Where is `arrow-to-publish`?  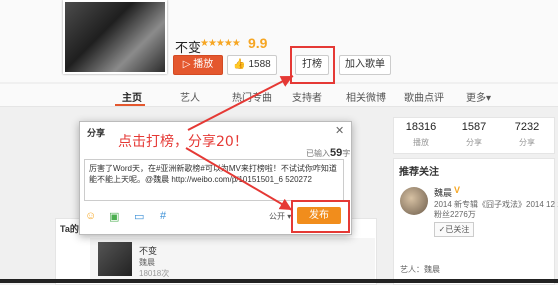 arrow-to-publish is located at coordinates (239, 179).